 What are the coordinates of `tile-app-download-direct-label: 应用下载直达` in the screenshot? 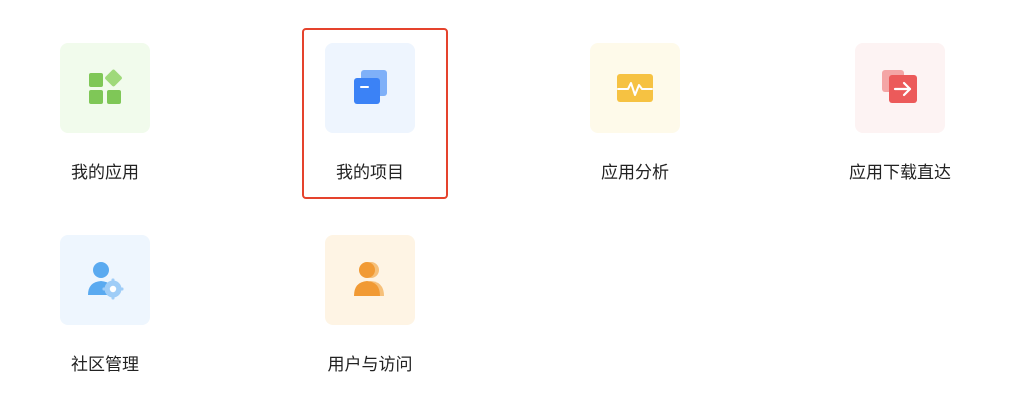 It's located at (900, 173).